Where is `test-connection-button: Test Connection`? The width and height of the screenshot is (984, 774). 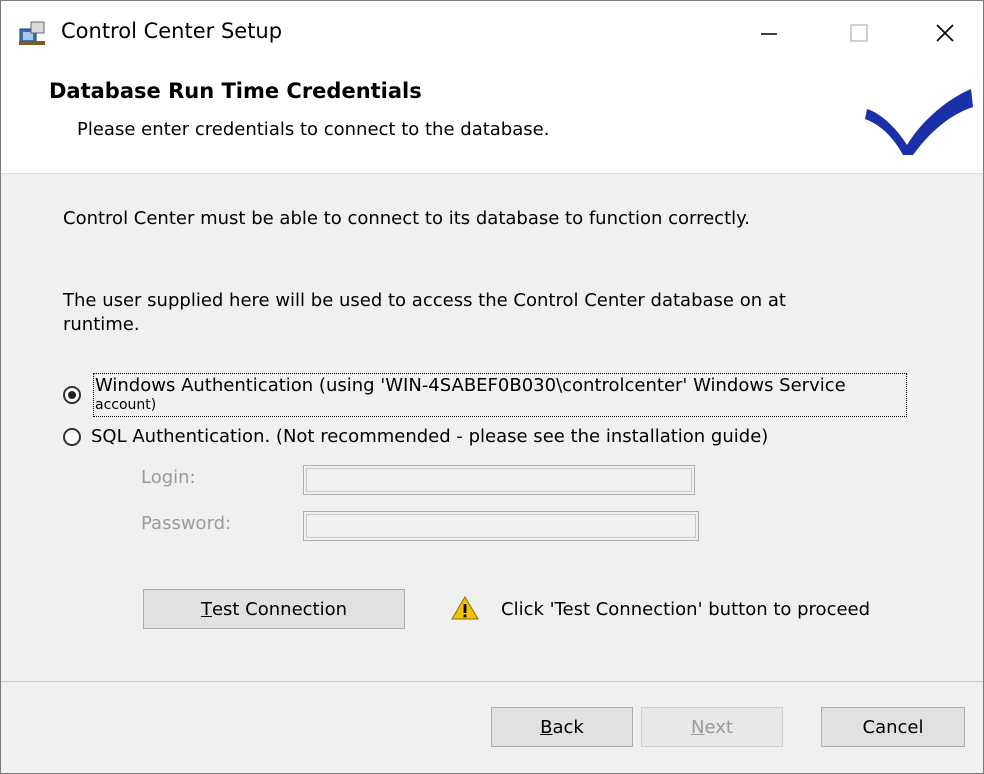
test-connection-button: Test Connection is located at coordinates (274, 609).